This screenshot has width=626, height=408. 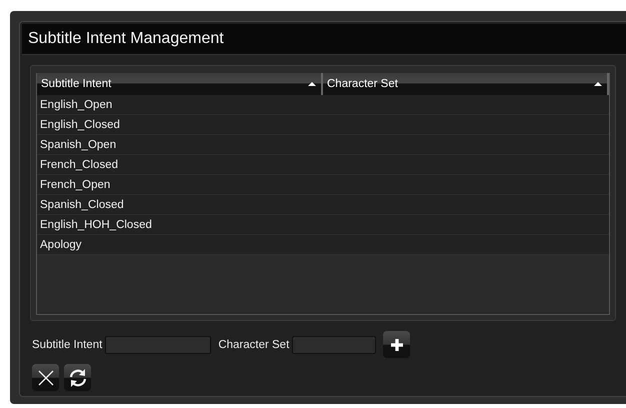 I want to click on table-row: French_Closed, so click(x=323, y=165).